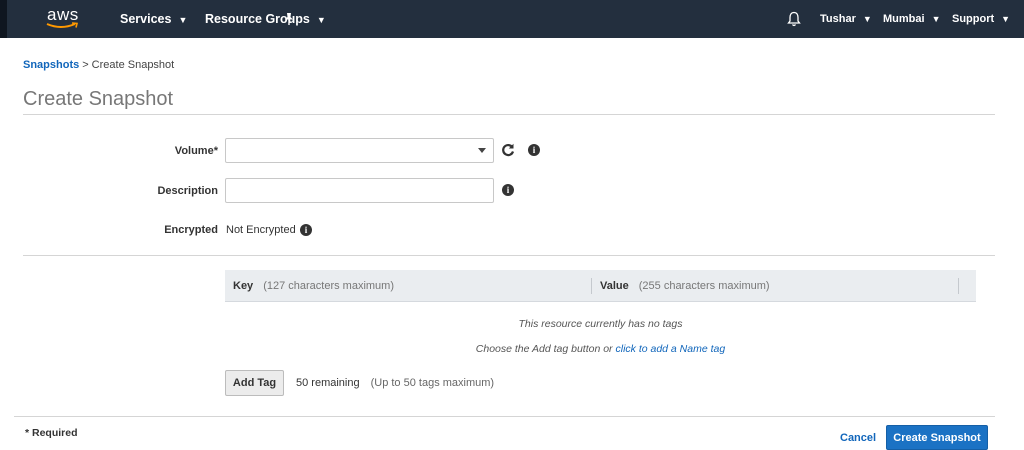 This screenshot has height=450, width=1024. I want to click on bell-icon, so click(794, 19).